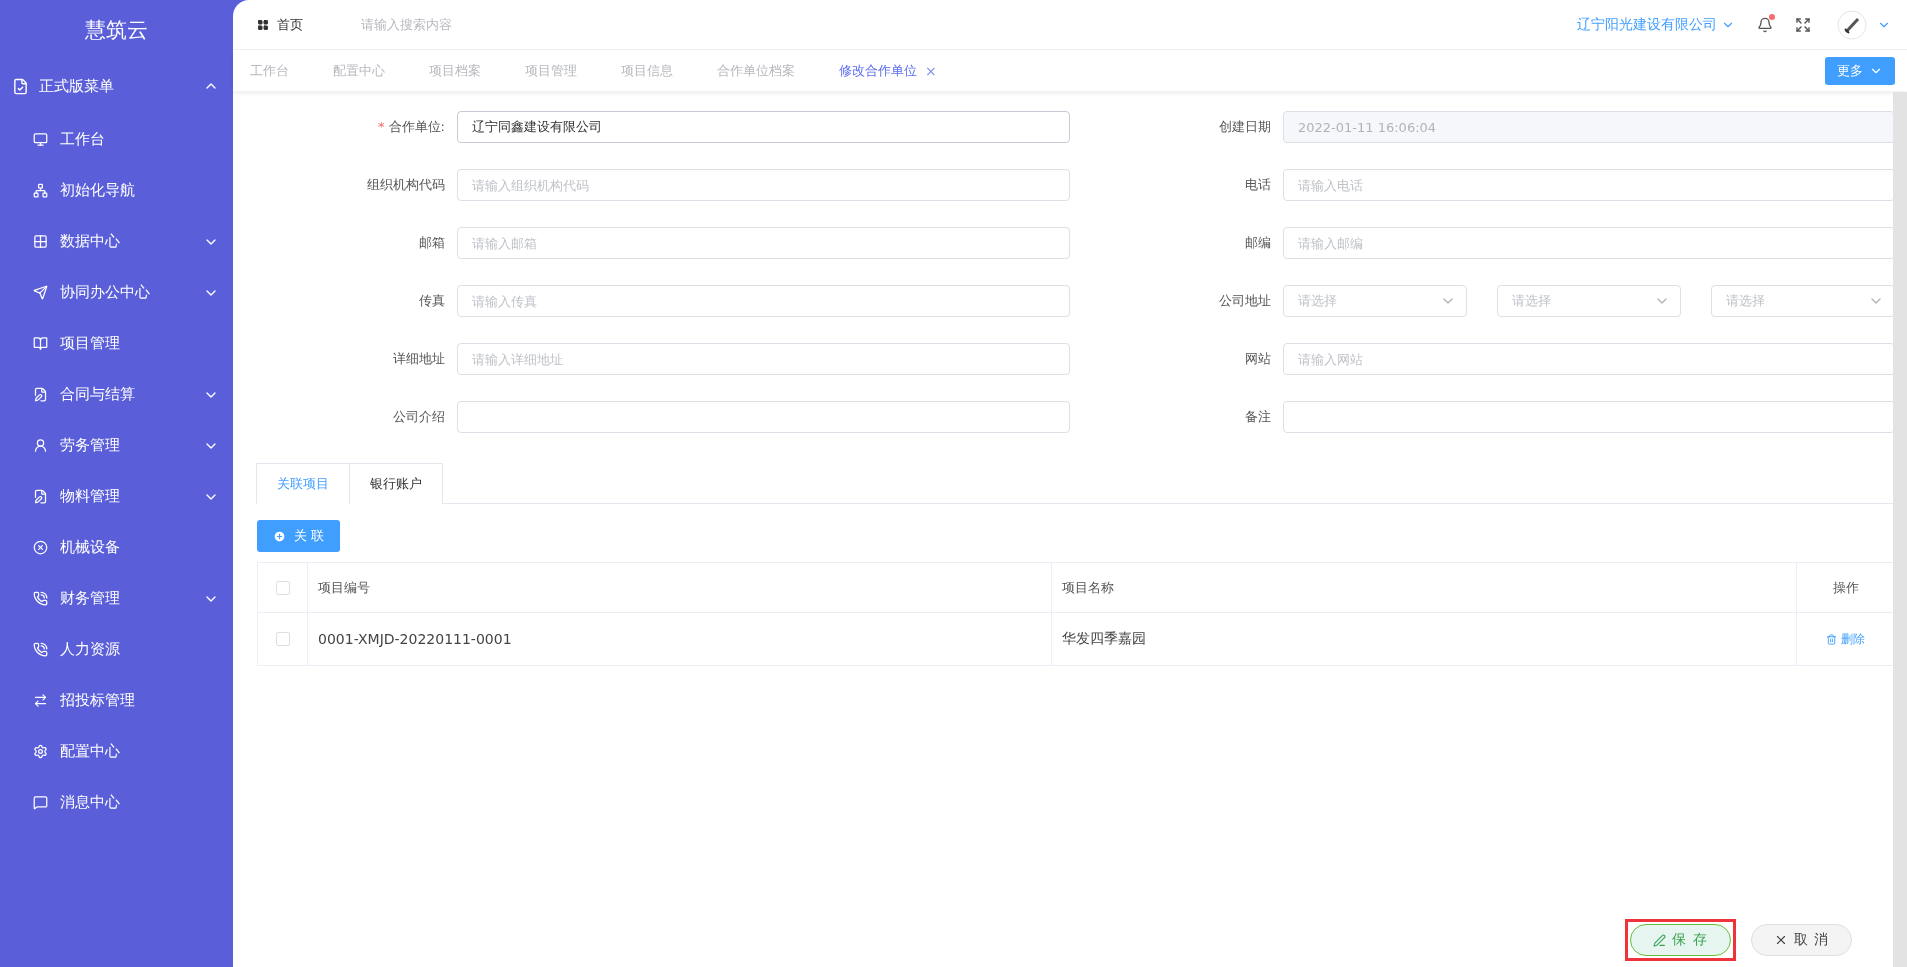 The height and width of the screenshot is (967, 1907). I want to click on section-tab: 银行账户, so click(396, 483).